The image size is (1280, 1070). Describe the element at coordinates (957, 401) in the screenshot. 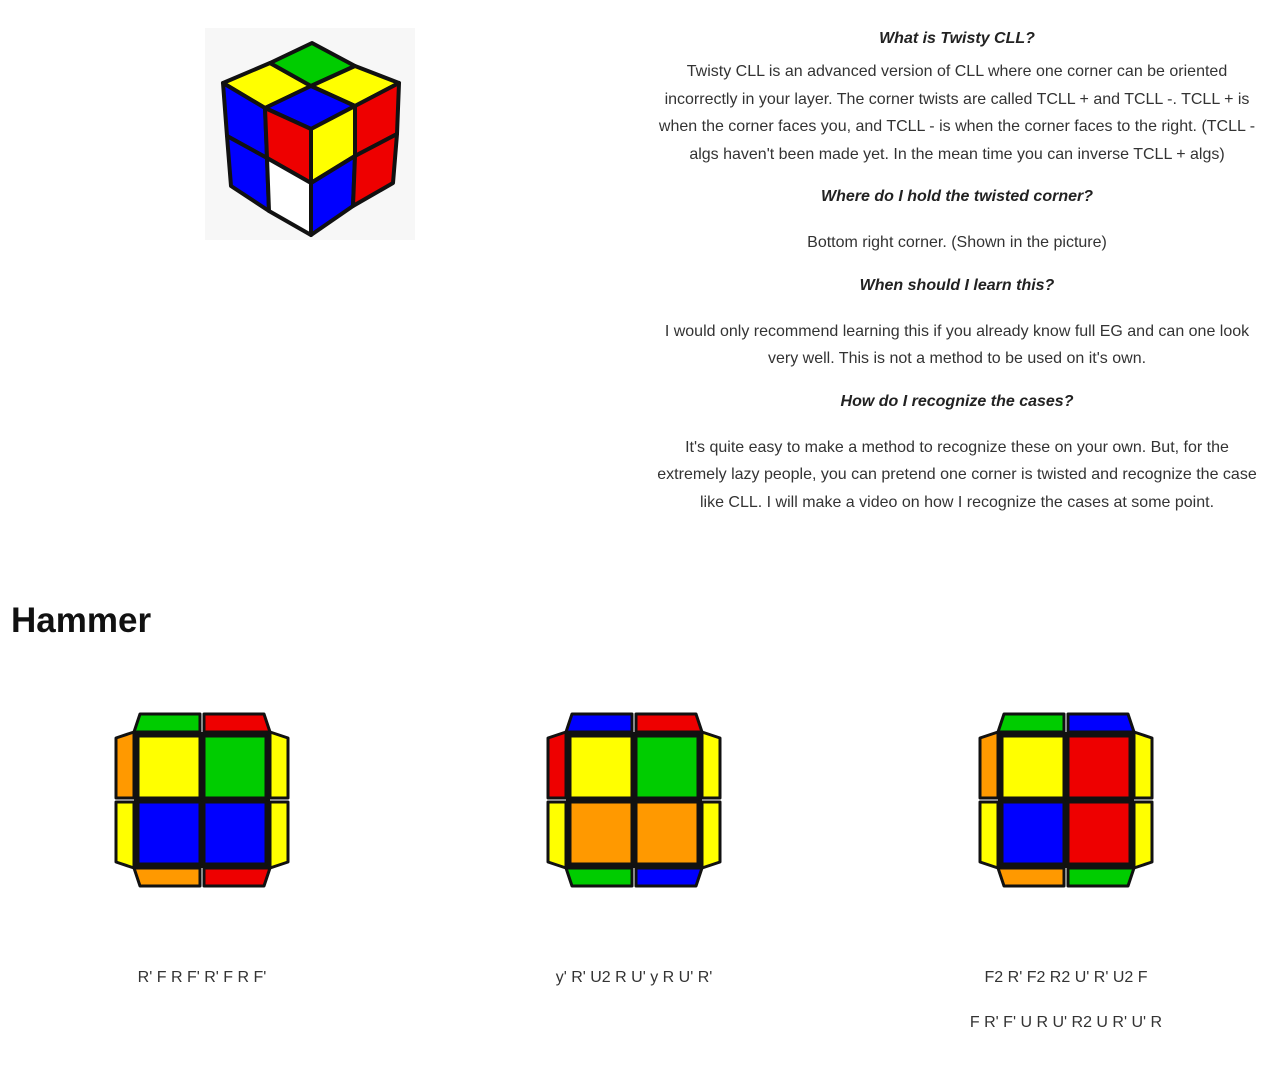

I see `faq-question: How do I recognize the cases?` at that location.